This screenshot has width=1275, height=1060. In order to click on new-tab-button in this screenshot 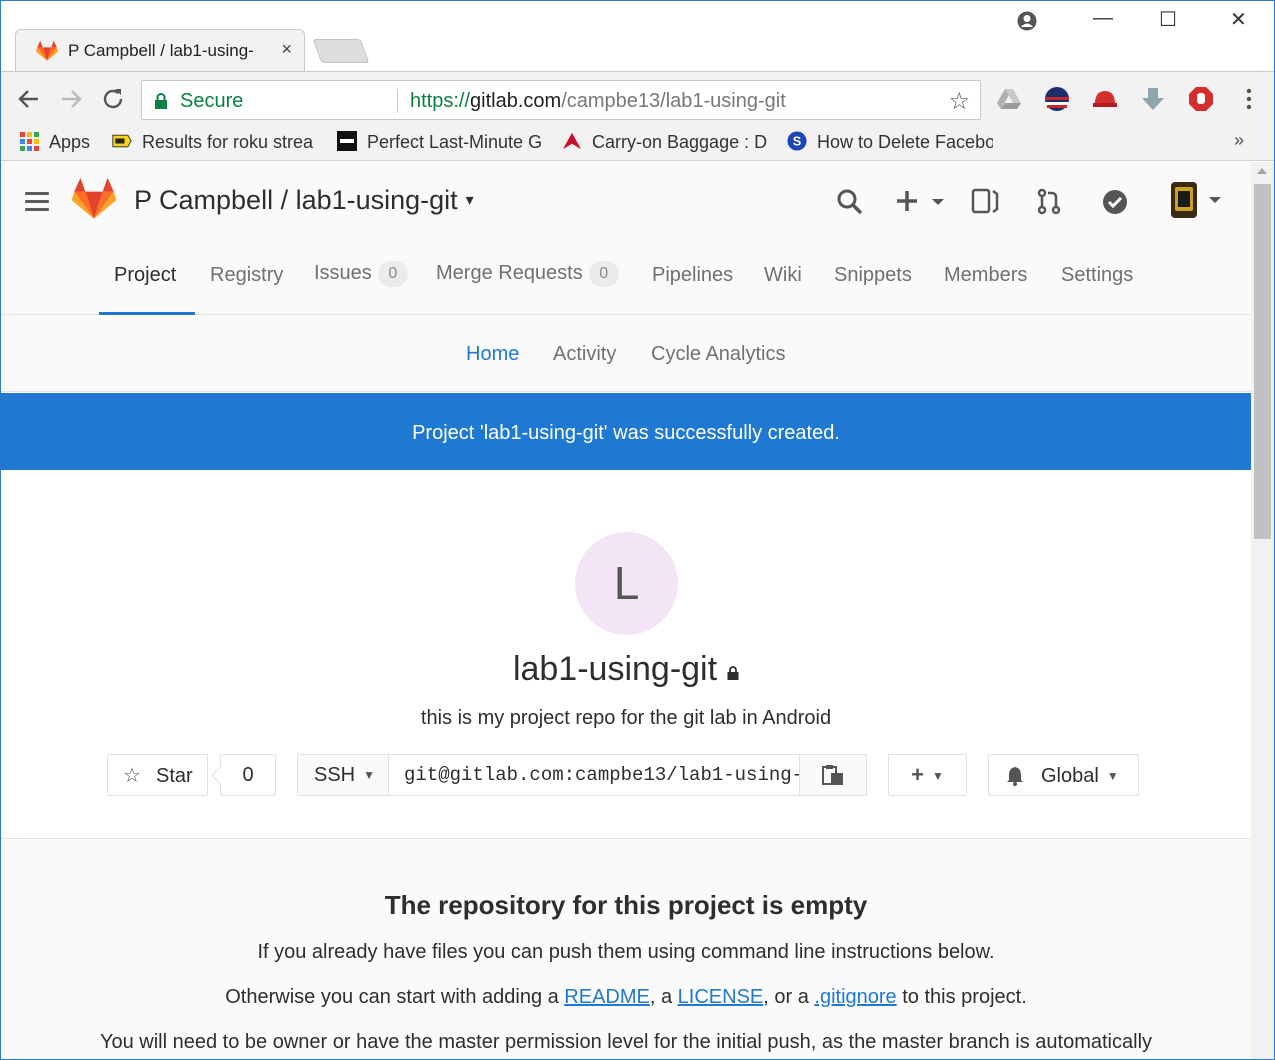, I will do `click(341, 51)`.